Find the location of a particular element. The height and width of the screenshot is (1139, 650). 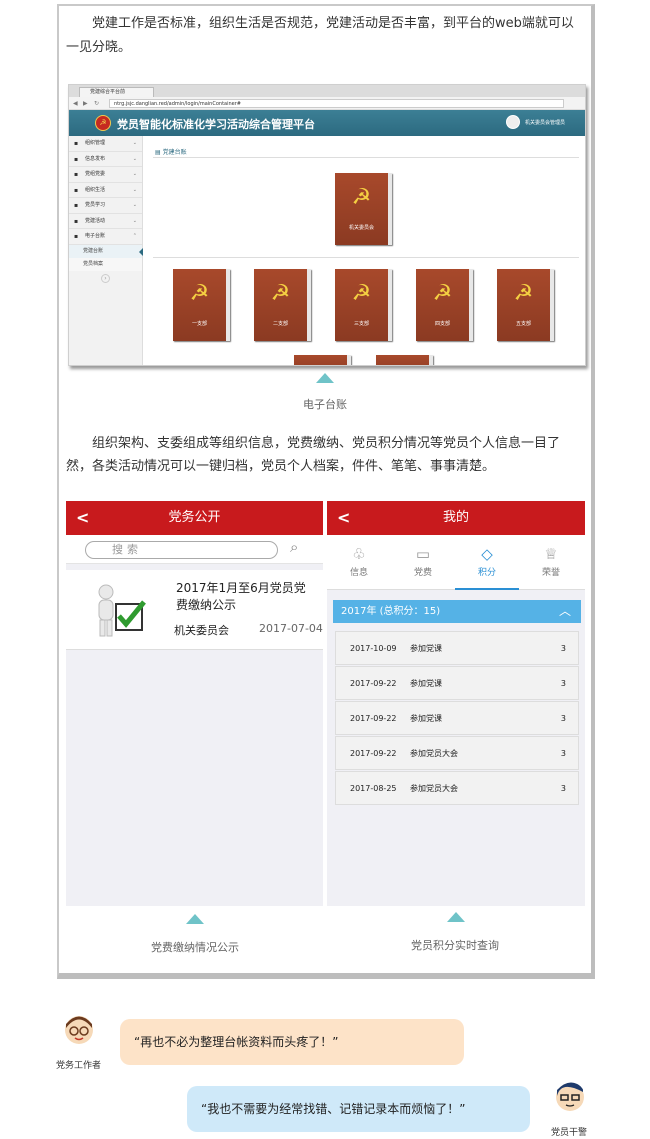

checklist-figure-icon is located at coordinates (122, 610).